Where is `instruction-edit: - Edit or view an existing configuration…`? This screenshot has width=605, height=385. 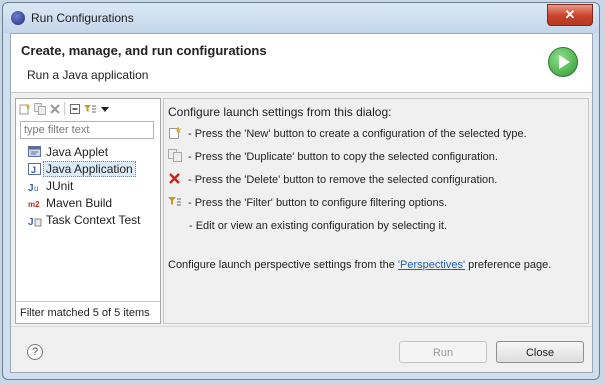
instruction-edit: - Edit or view an existing configuration… is located at coordinates (318, 225).